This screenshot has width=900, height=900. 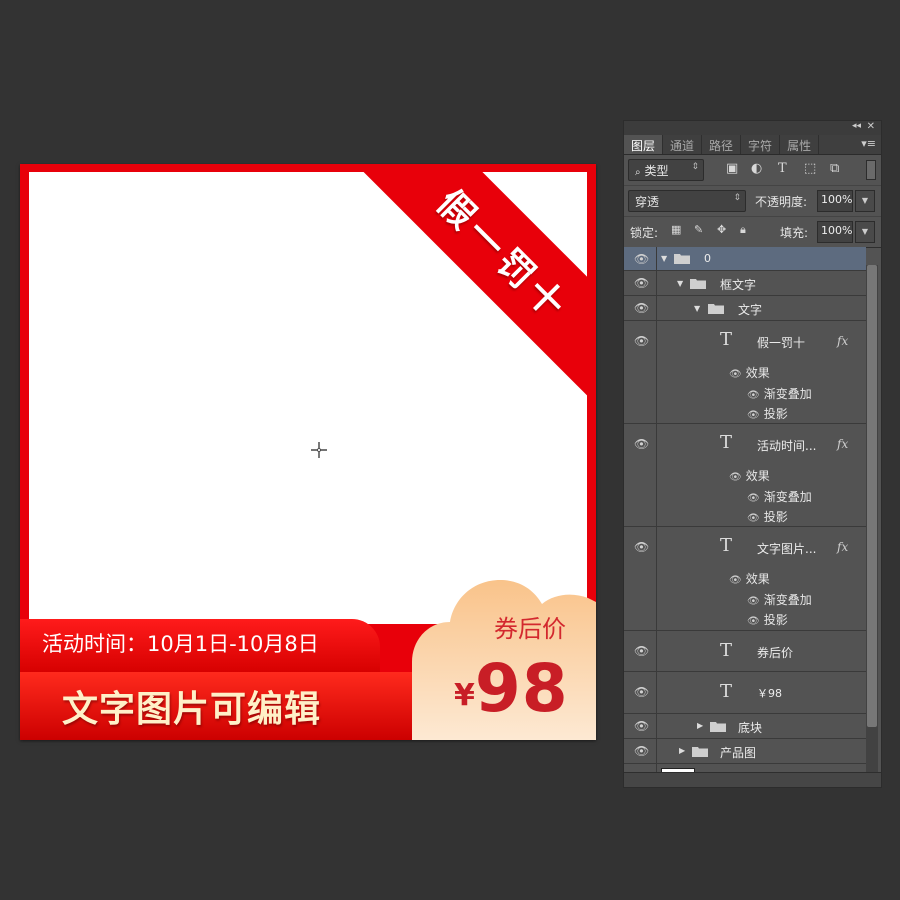 I want to click on price: ¥98, so click(x=511, y=688).